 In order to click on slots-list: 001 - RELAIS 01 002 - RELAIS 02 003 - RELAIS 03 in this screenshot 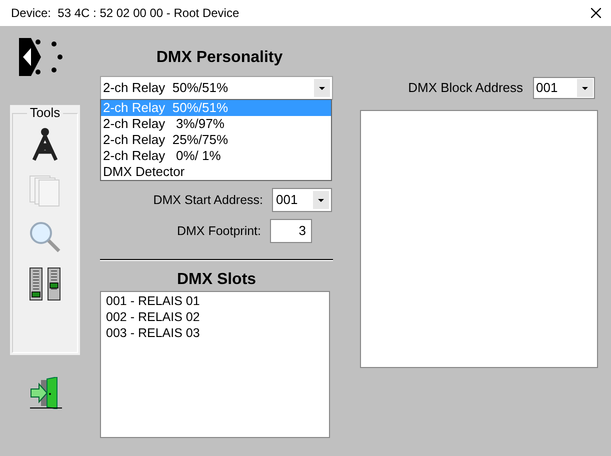, I will do `click(215, 364)`.